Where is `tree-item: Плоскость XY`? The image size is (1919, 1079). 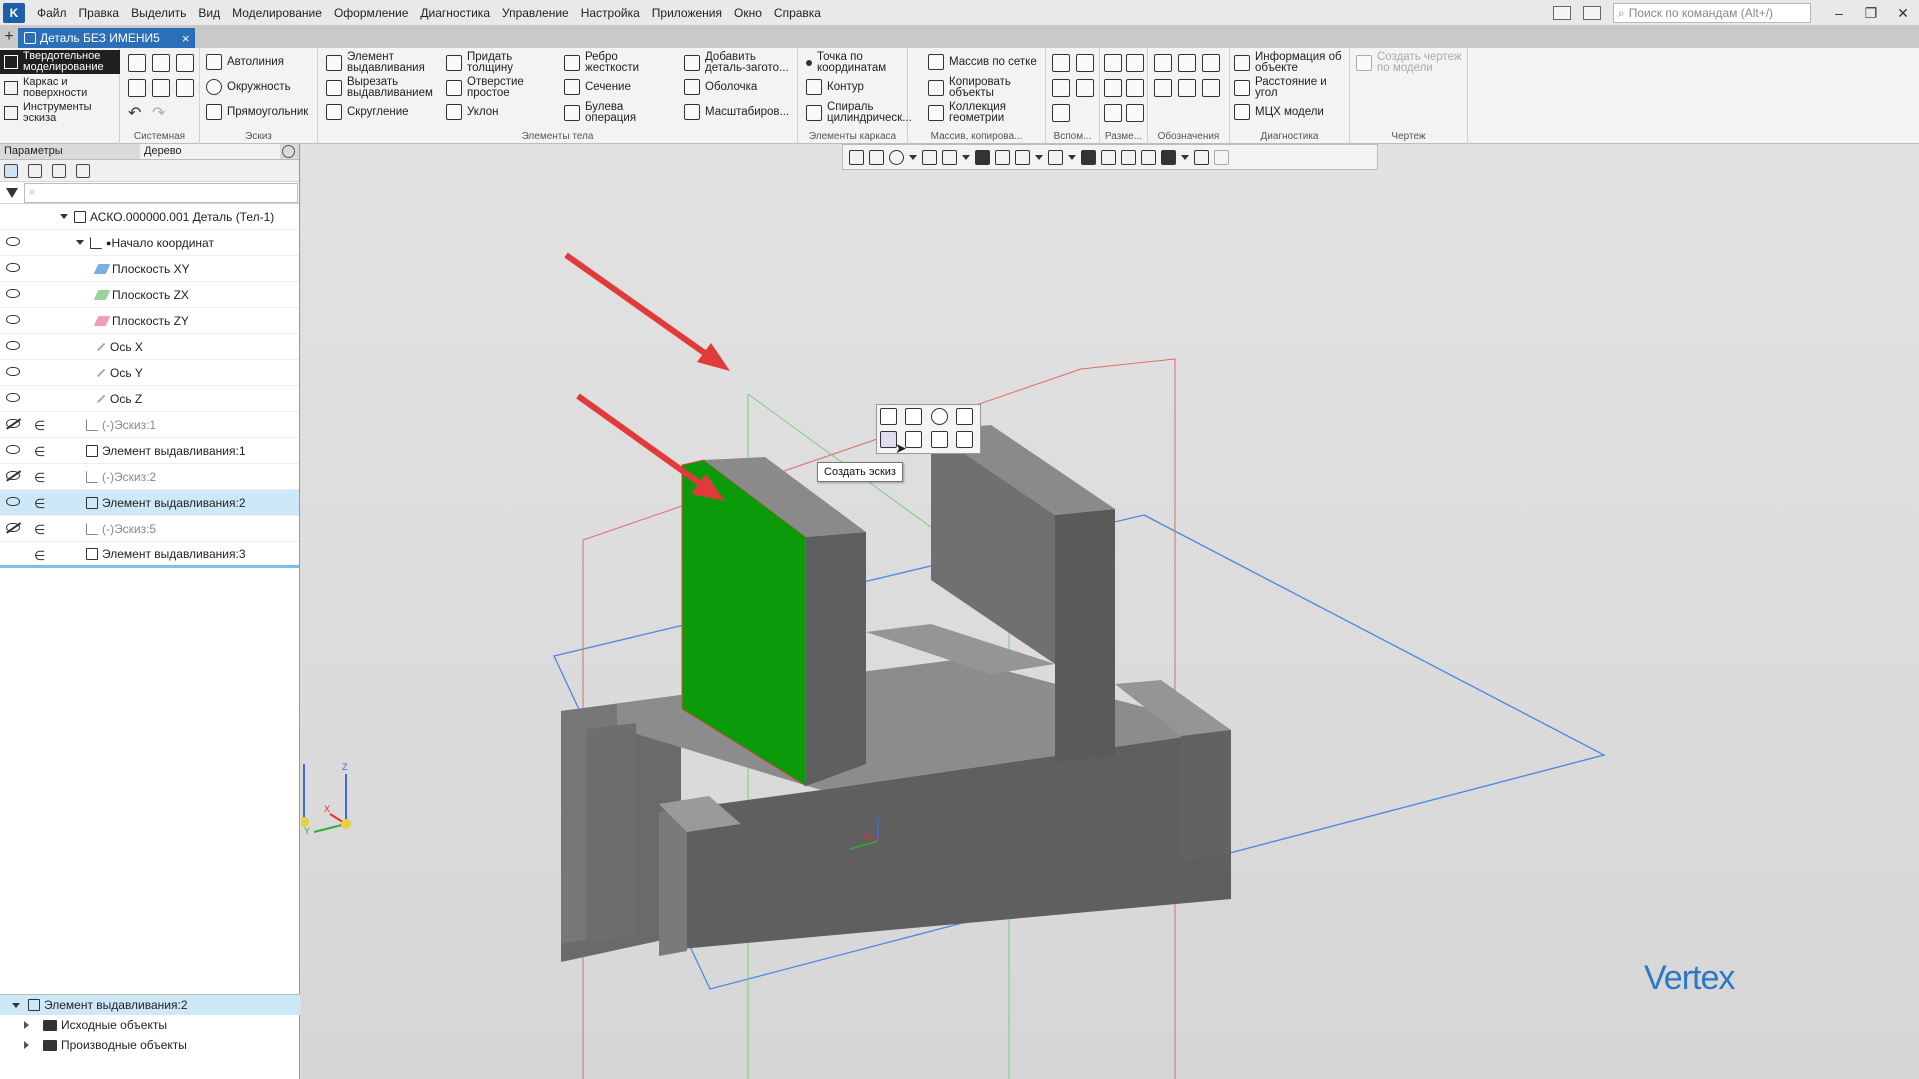 tree-item: Плоскость XY is located at coordinates (149, 269).